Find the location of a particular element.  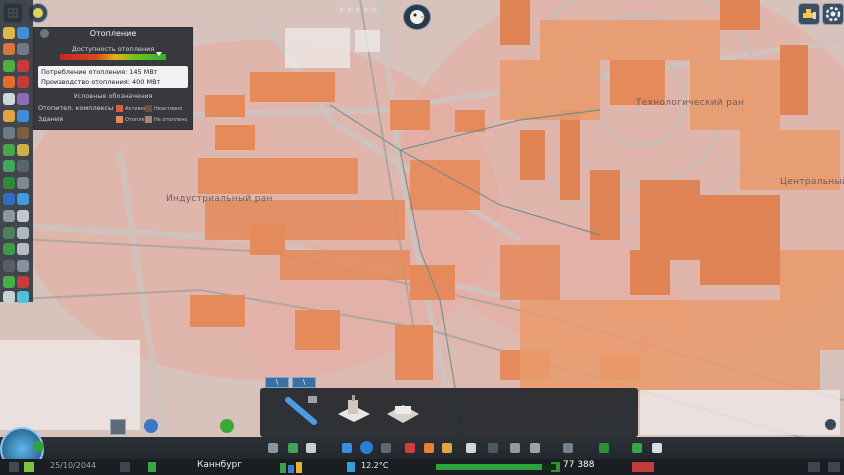

pause-speed-icon is located at coordinates (125, 467).